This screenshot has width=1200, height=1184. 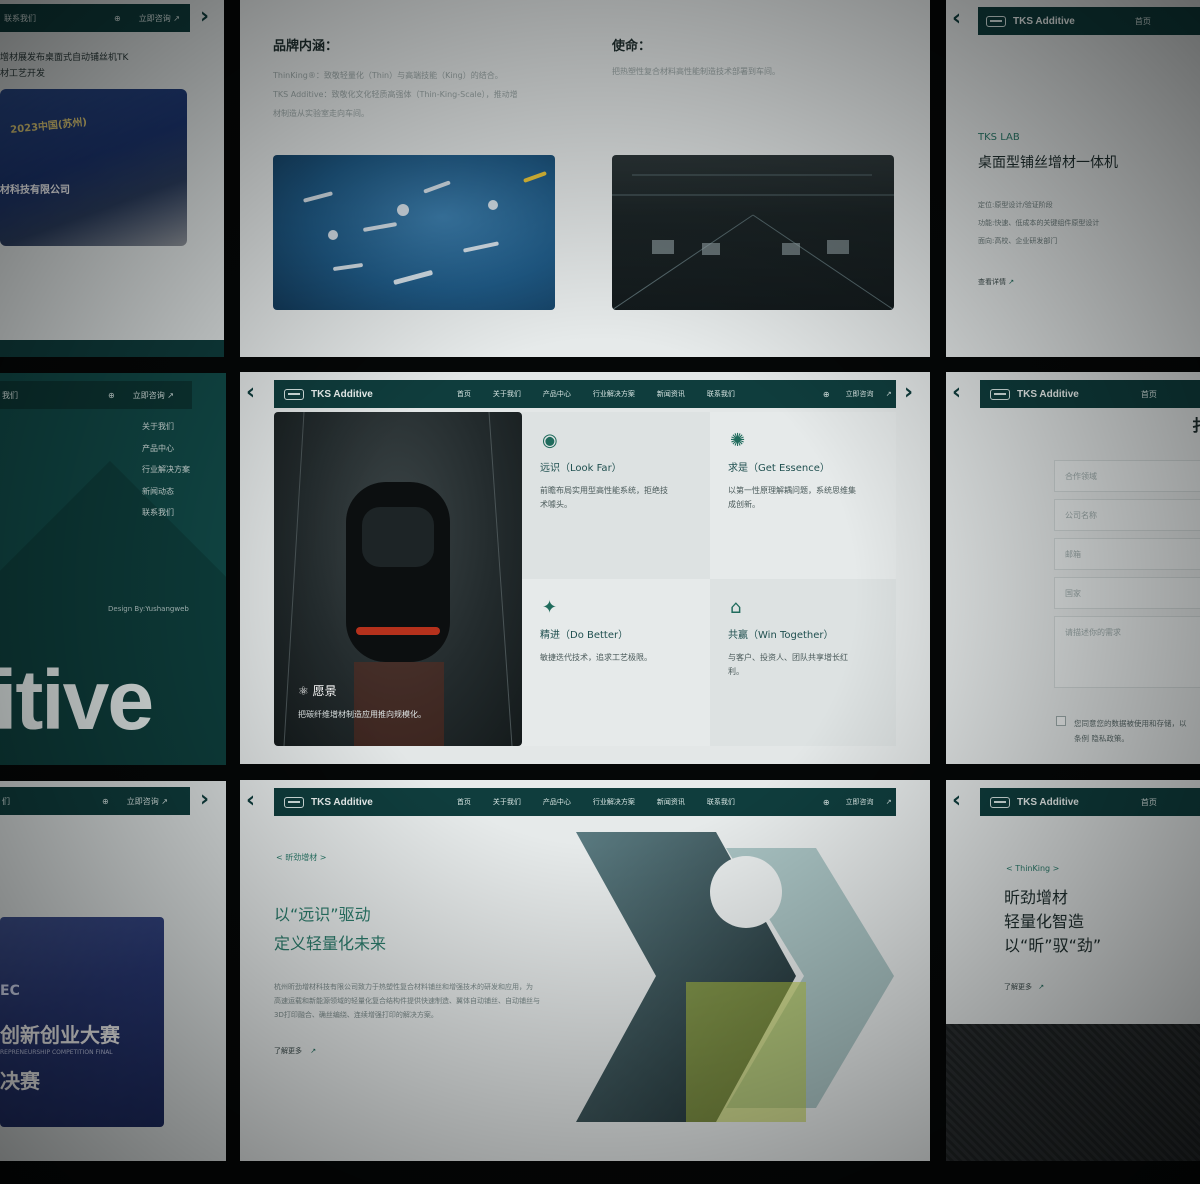 I want to click on lab-more-link: 查看详情 ↗, so click(x=996, y=282).